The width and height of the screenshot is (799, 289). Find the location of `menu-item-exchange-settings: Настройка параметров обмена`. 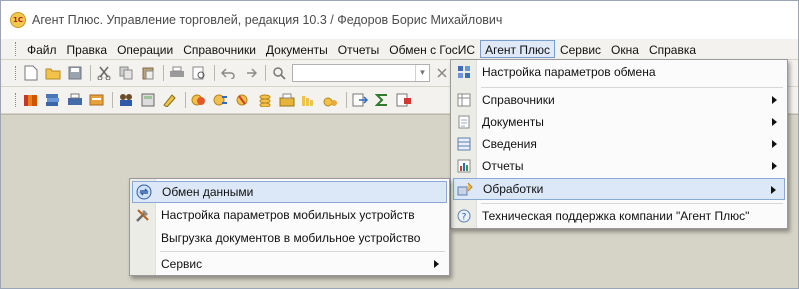

menu-item-exchange-settings: Настройка параметров обмена is located at coordinates (619, 72).